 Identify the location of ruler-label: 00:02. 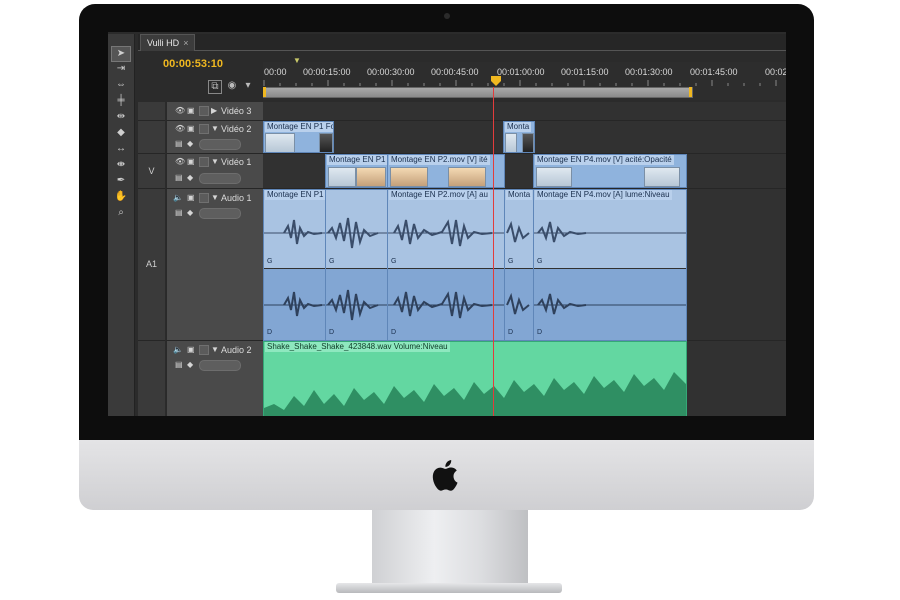
(775, 72).